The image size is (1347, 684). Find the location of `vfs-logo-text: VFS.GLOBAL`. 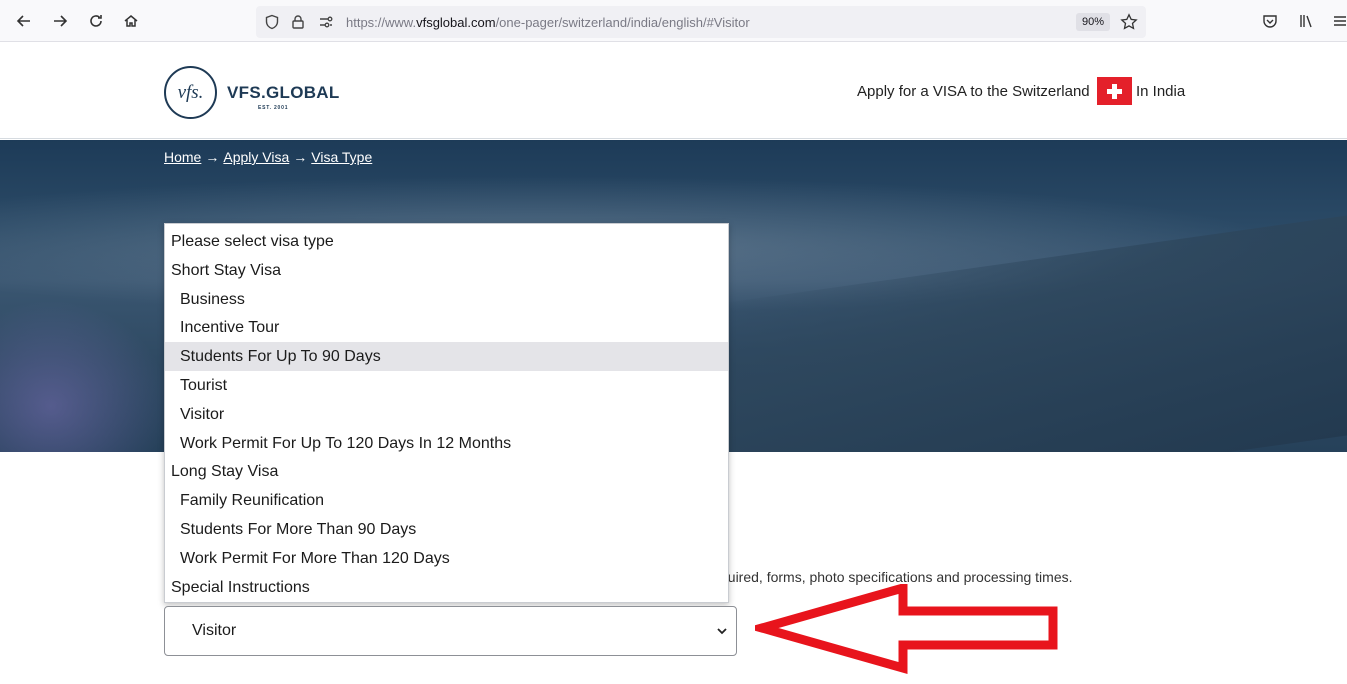

vfs-logo-text: VFS.GLOBAL is located at coordinates (283, 93).